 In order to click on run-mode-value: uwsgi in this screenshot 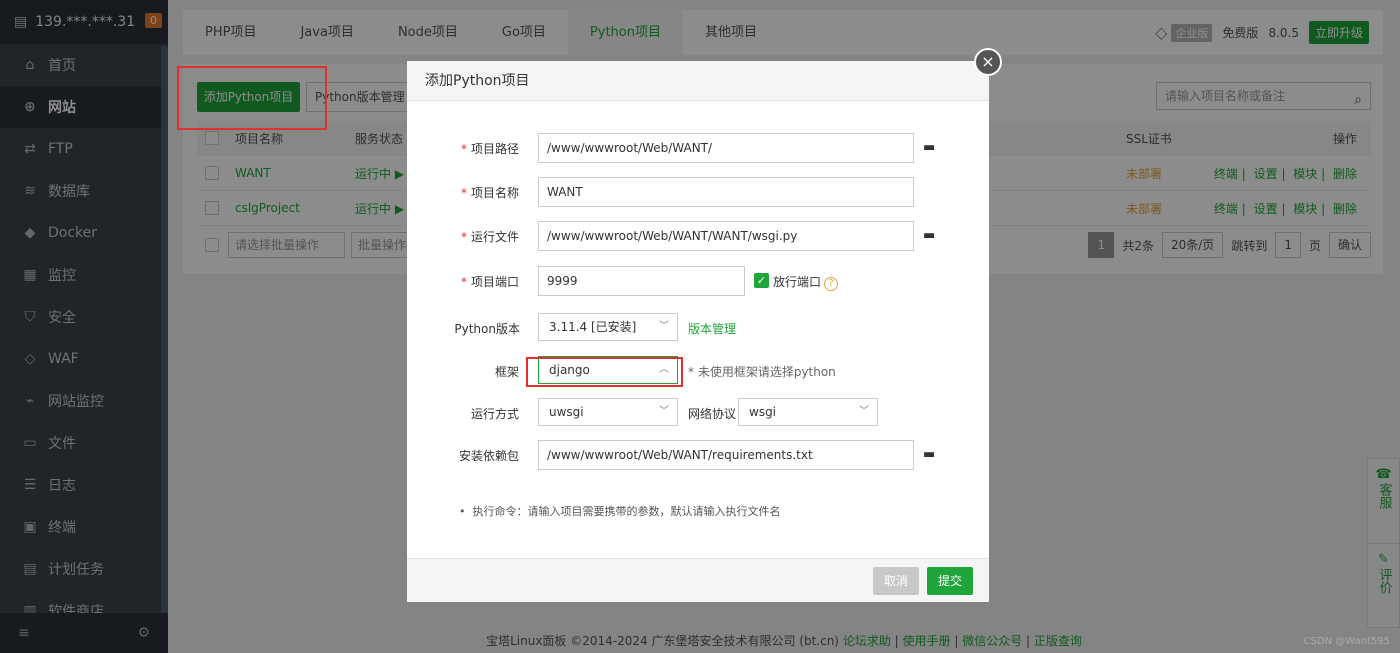, I will do `click(566, 412)`.